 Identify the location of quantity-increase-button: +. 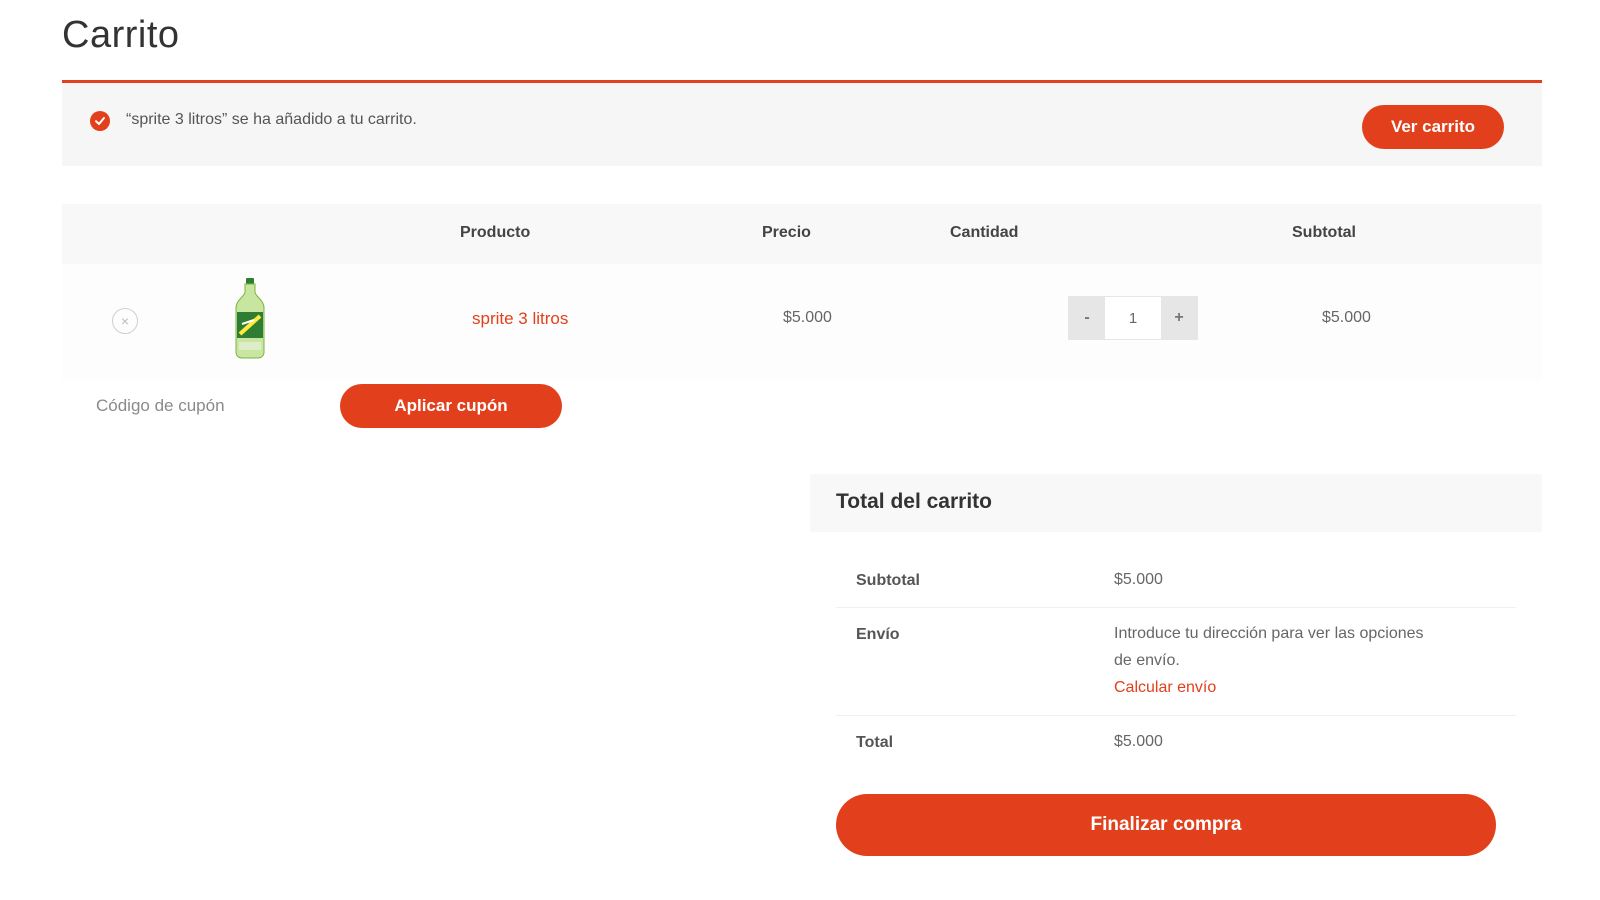
(1179, 318).